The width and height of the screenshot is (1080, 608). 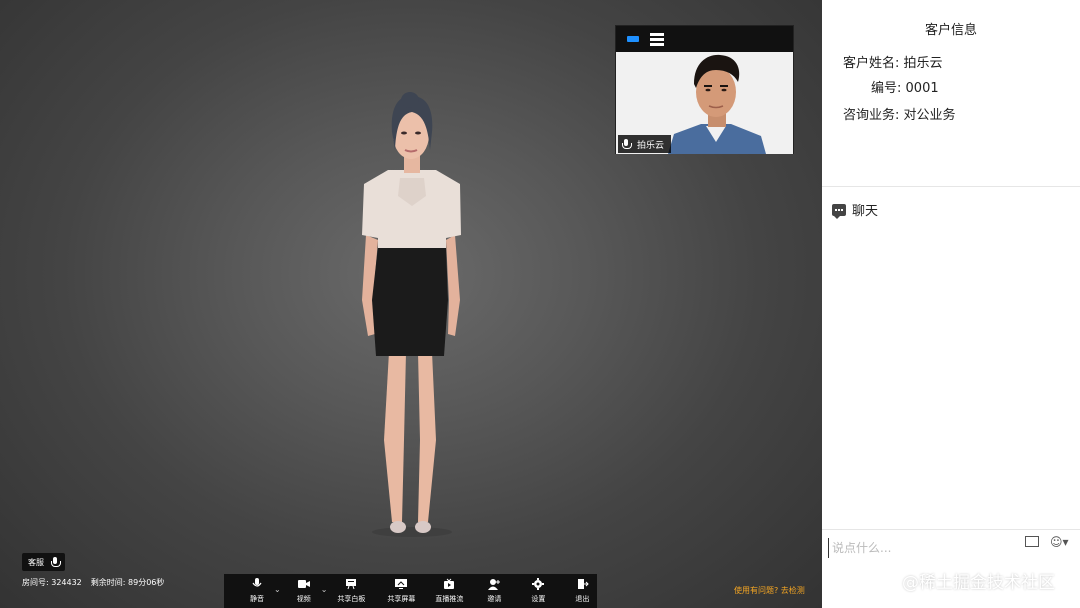 I want to click on chat-title: 聊天, so click(x=865, y=211).